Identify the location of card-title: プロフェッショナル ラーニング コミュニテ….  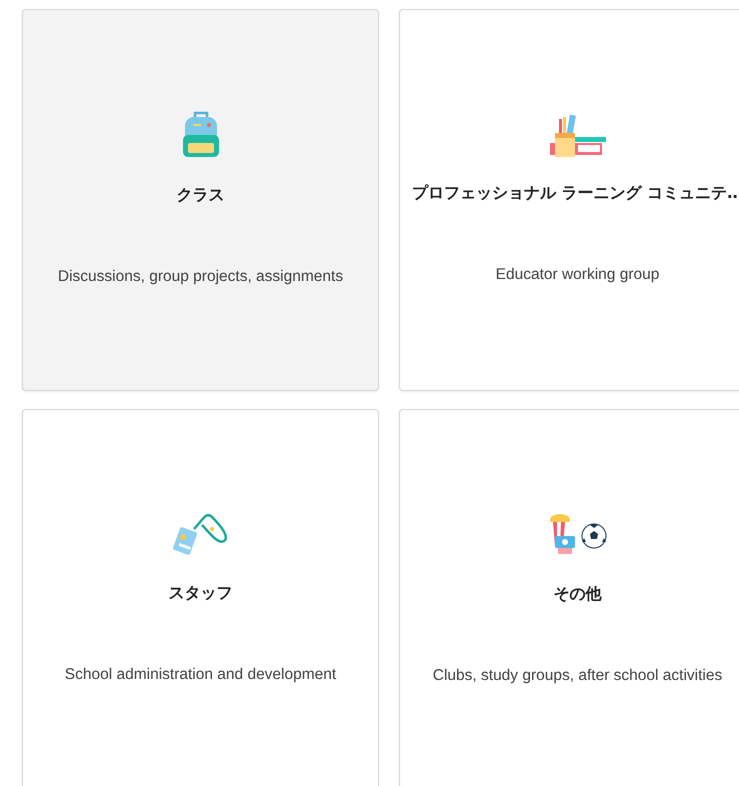
(575, 193).